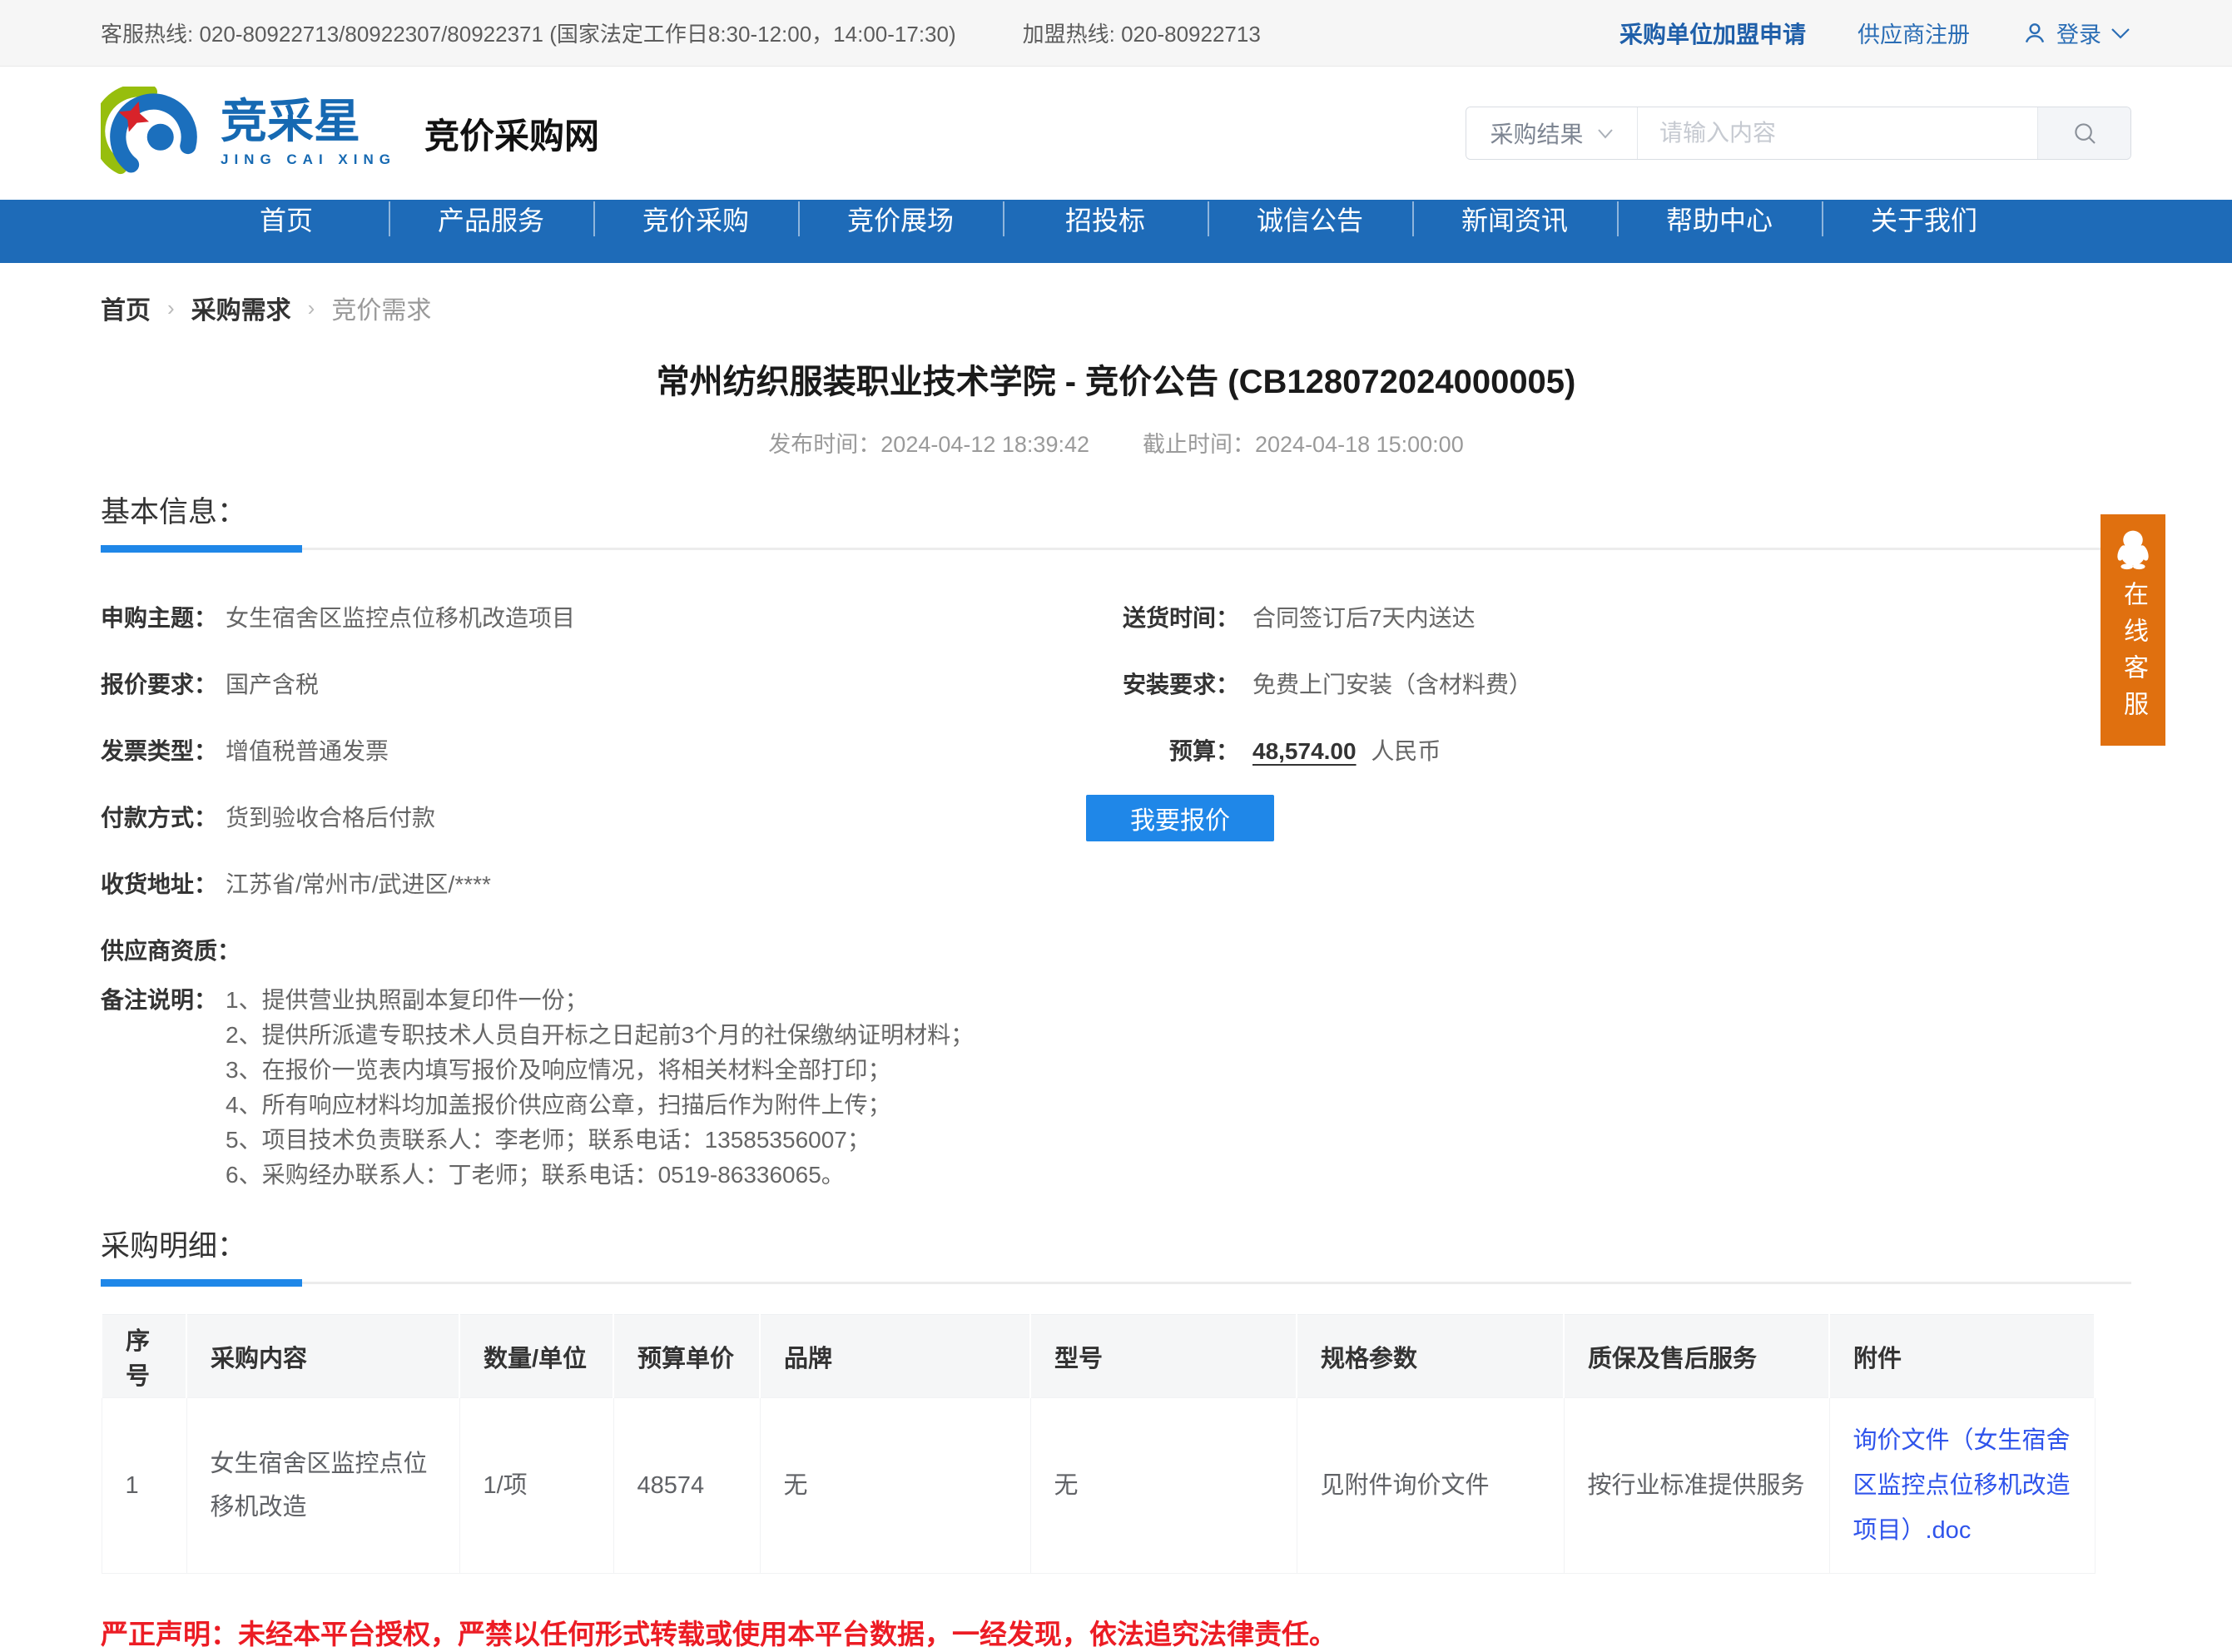 This screenshot has height=1652, width=2232. What do you see at coordinates (1696, 1356) in the screenshot?
I see `col-warranty: 质保及售后服务` at bounding box center [1696, 1356].